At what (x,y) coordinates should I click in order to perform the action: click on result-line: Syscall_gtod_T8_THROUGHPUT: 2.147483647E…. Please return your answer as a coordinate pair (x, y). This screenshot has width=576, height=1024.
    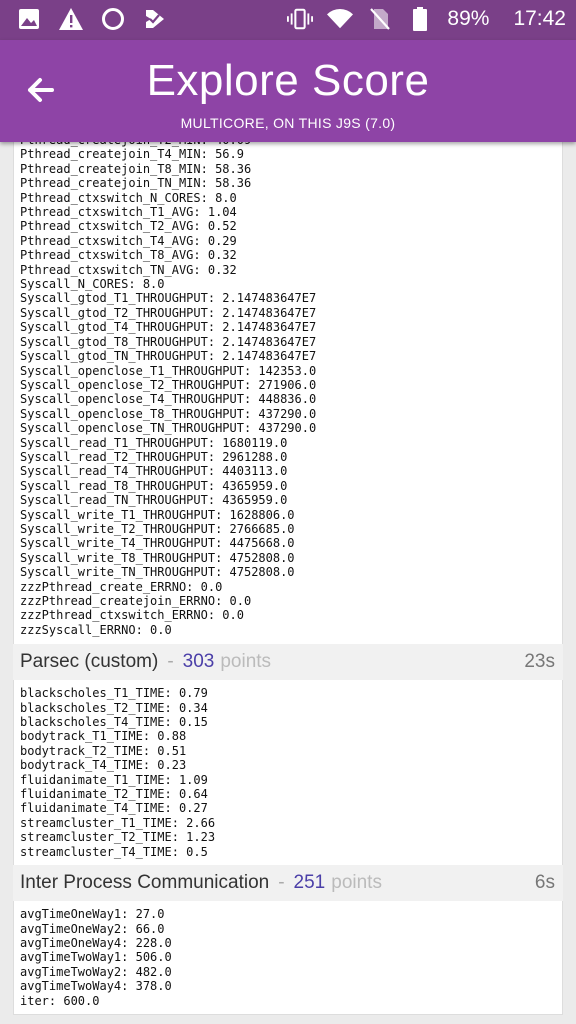
    Looking at the image, I should click on (168, 341).